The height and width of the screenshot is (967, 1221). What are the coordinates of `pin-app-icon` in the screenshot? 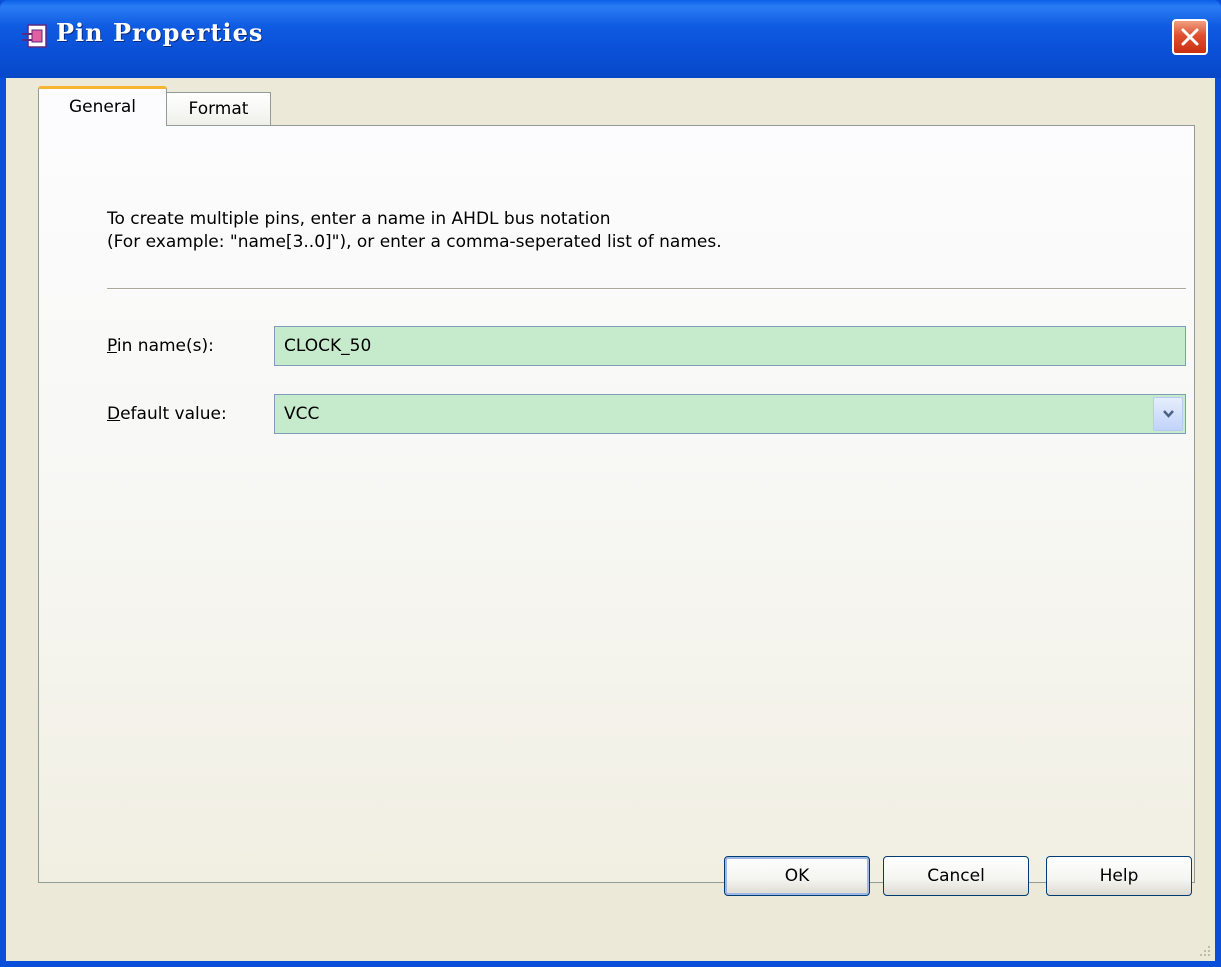 It's located at (36, 36).